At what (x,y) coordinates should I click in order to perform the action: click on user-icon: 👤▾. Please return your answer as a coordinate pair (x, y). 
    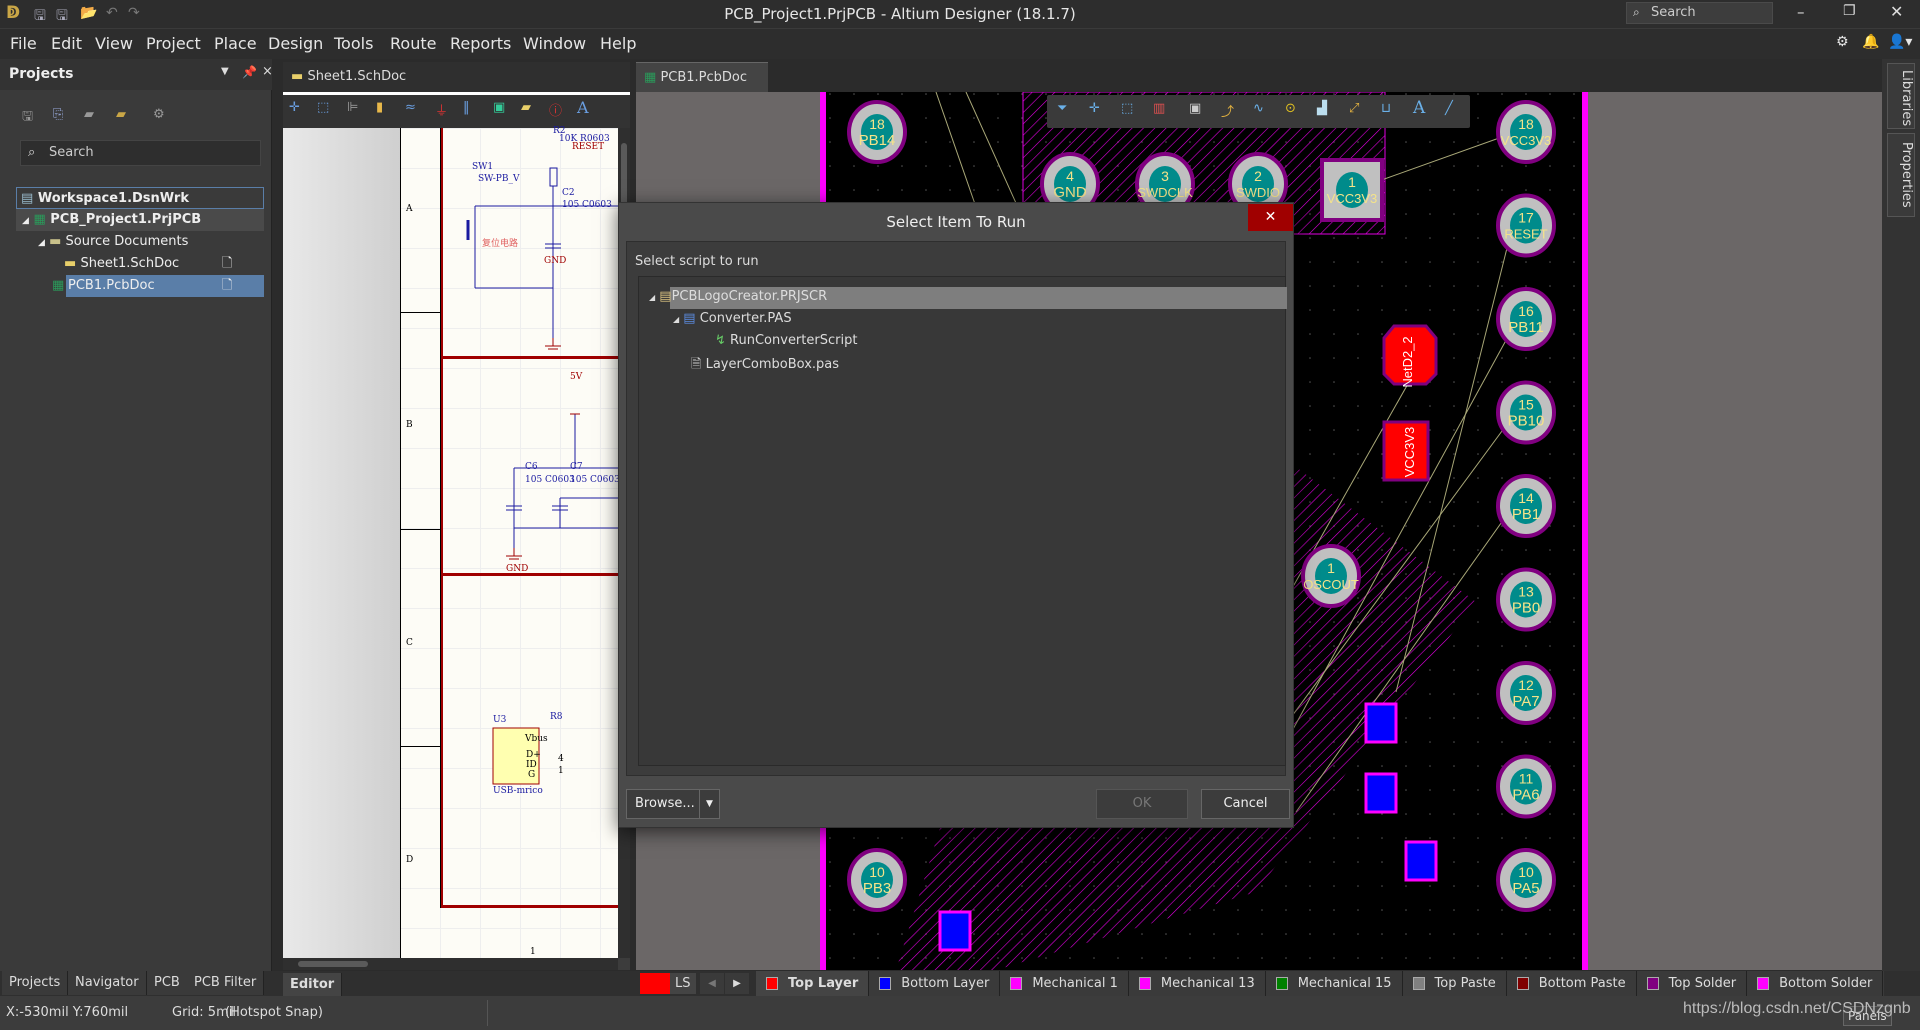
    Looking at the image, I should click on (1900, 42).